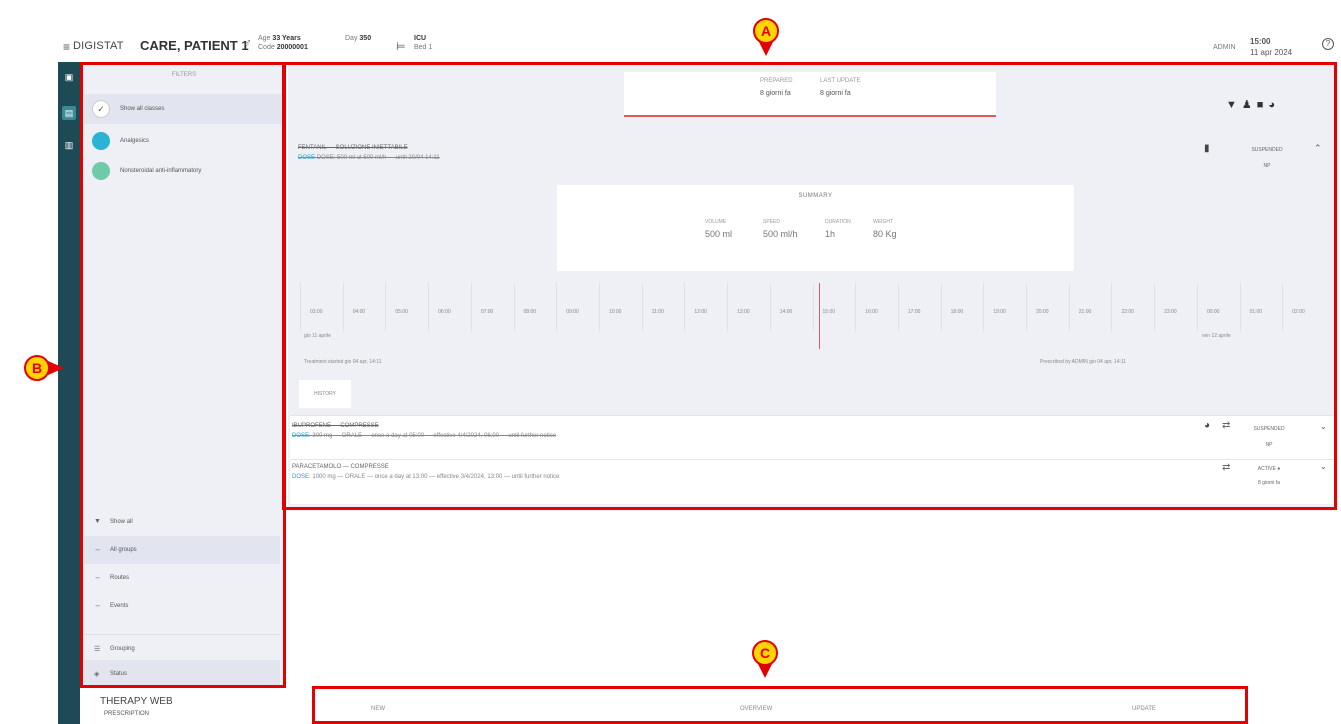 The image size is (1341, 724). Describe the element at coordinates (1328, 44) in the screenshot. I see `help-icon: ?` at that location.